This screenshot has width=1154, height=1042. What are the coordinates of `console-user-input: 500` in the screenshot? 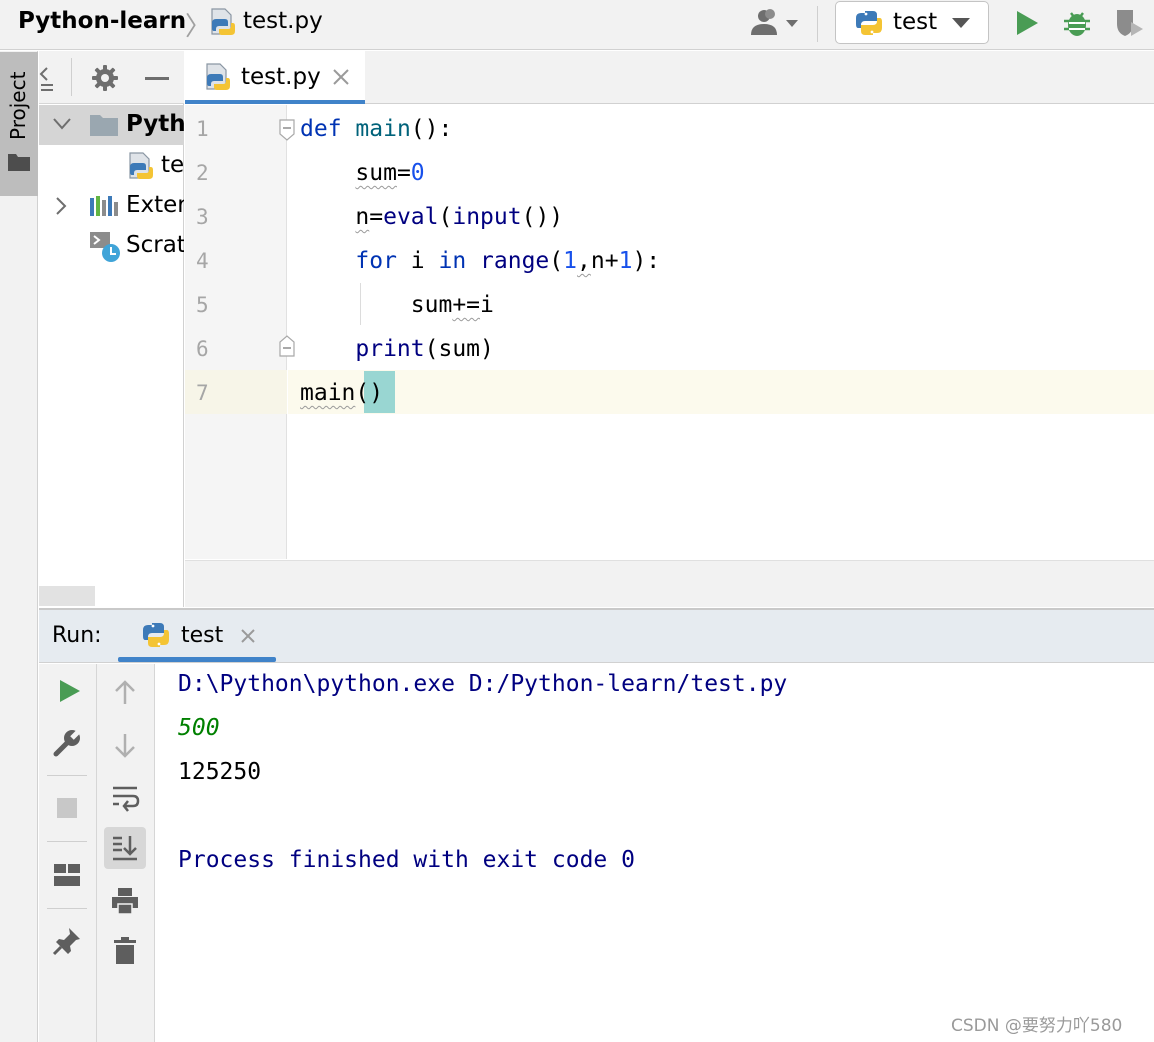 It's located at (199, 728).